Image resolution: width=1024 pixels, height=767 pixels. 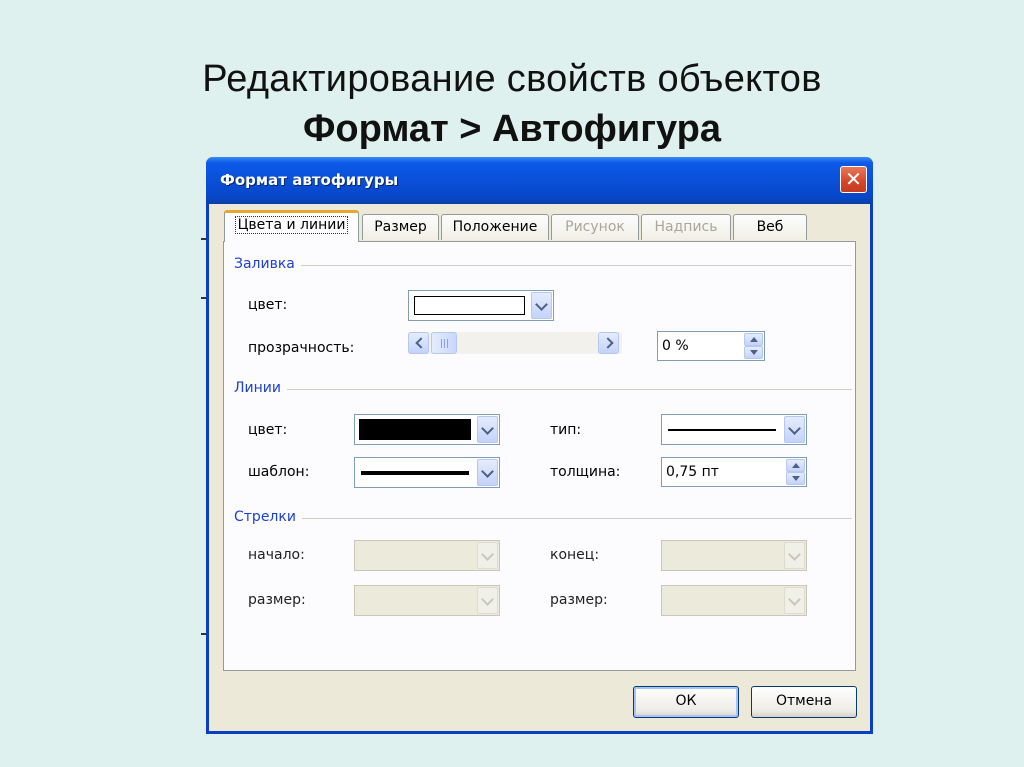 I want to click on line-weight-spinner: 0,75 пт, so click(x=734, y=472).